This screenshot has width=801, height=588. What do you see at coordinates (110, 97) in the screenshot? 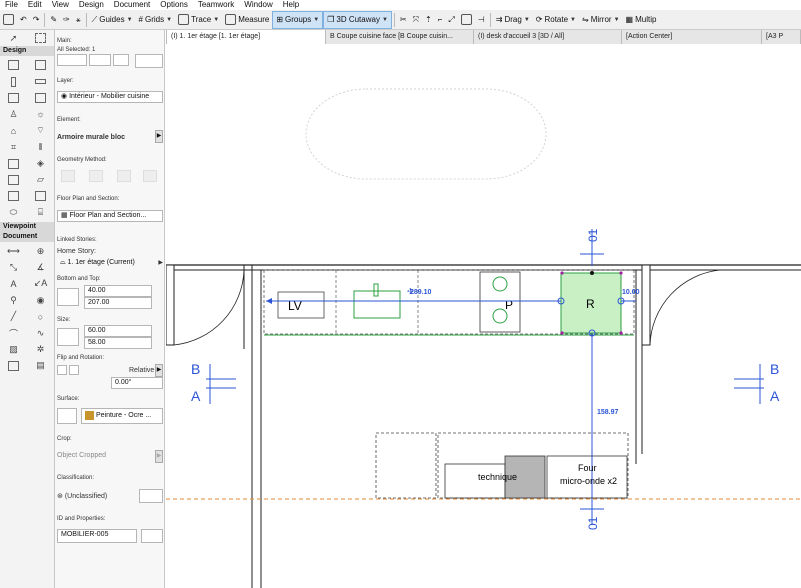
I see `layer-dropdown: ◉ Intérieur - Mobilier cuisine` at bounding box center [110, 97].